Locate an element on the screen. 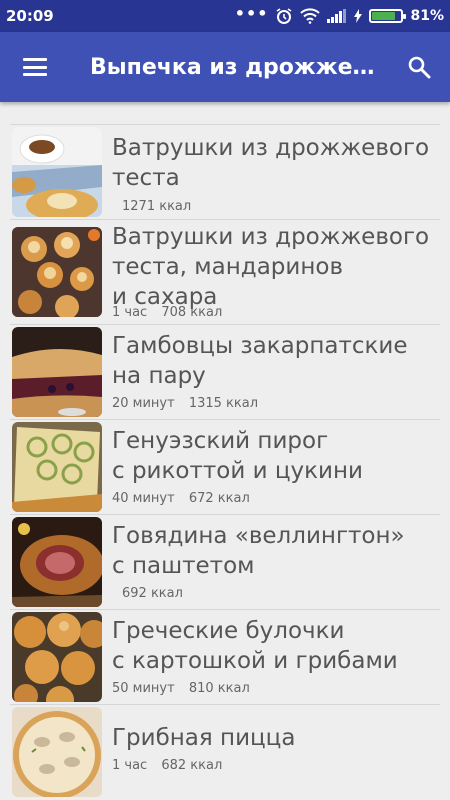 This screenshot has height=800, width=450. recipe-title: Ватрушки из дрожжевого теста is located at coordinates (271, 163).